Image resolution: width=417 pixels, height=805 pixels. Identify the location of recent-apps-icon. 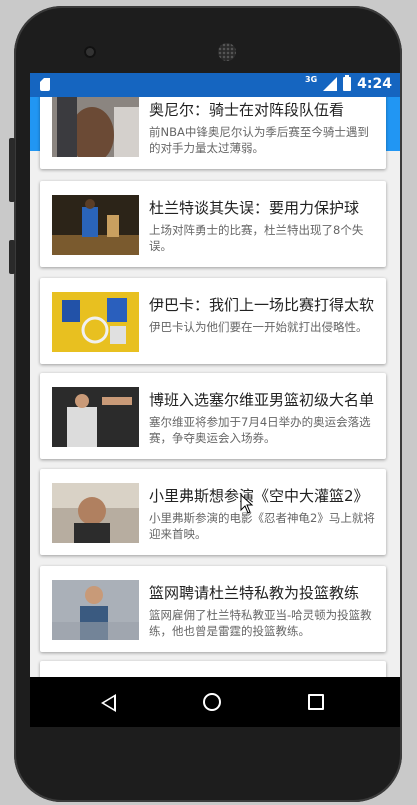
(316, 702).